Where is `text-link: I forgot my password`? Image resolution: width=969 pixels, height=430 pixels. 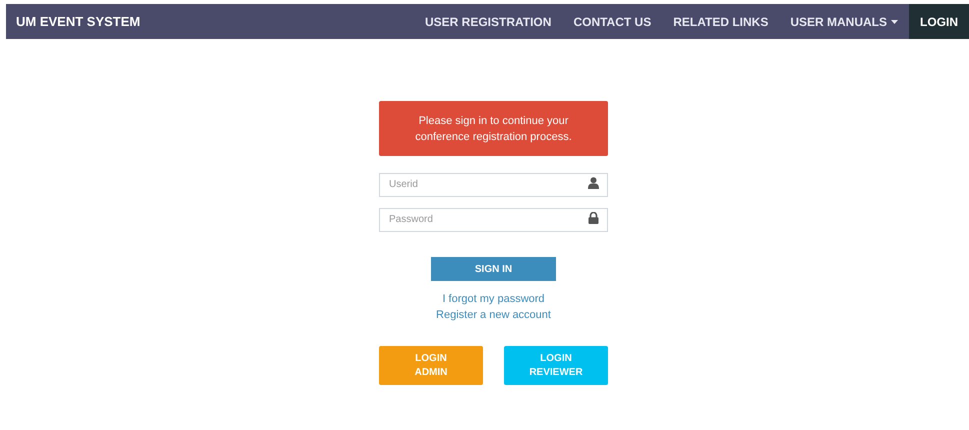 text-link: I forgot my password is located at coordinates (493, 299).